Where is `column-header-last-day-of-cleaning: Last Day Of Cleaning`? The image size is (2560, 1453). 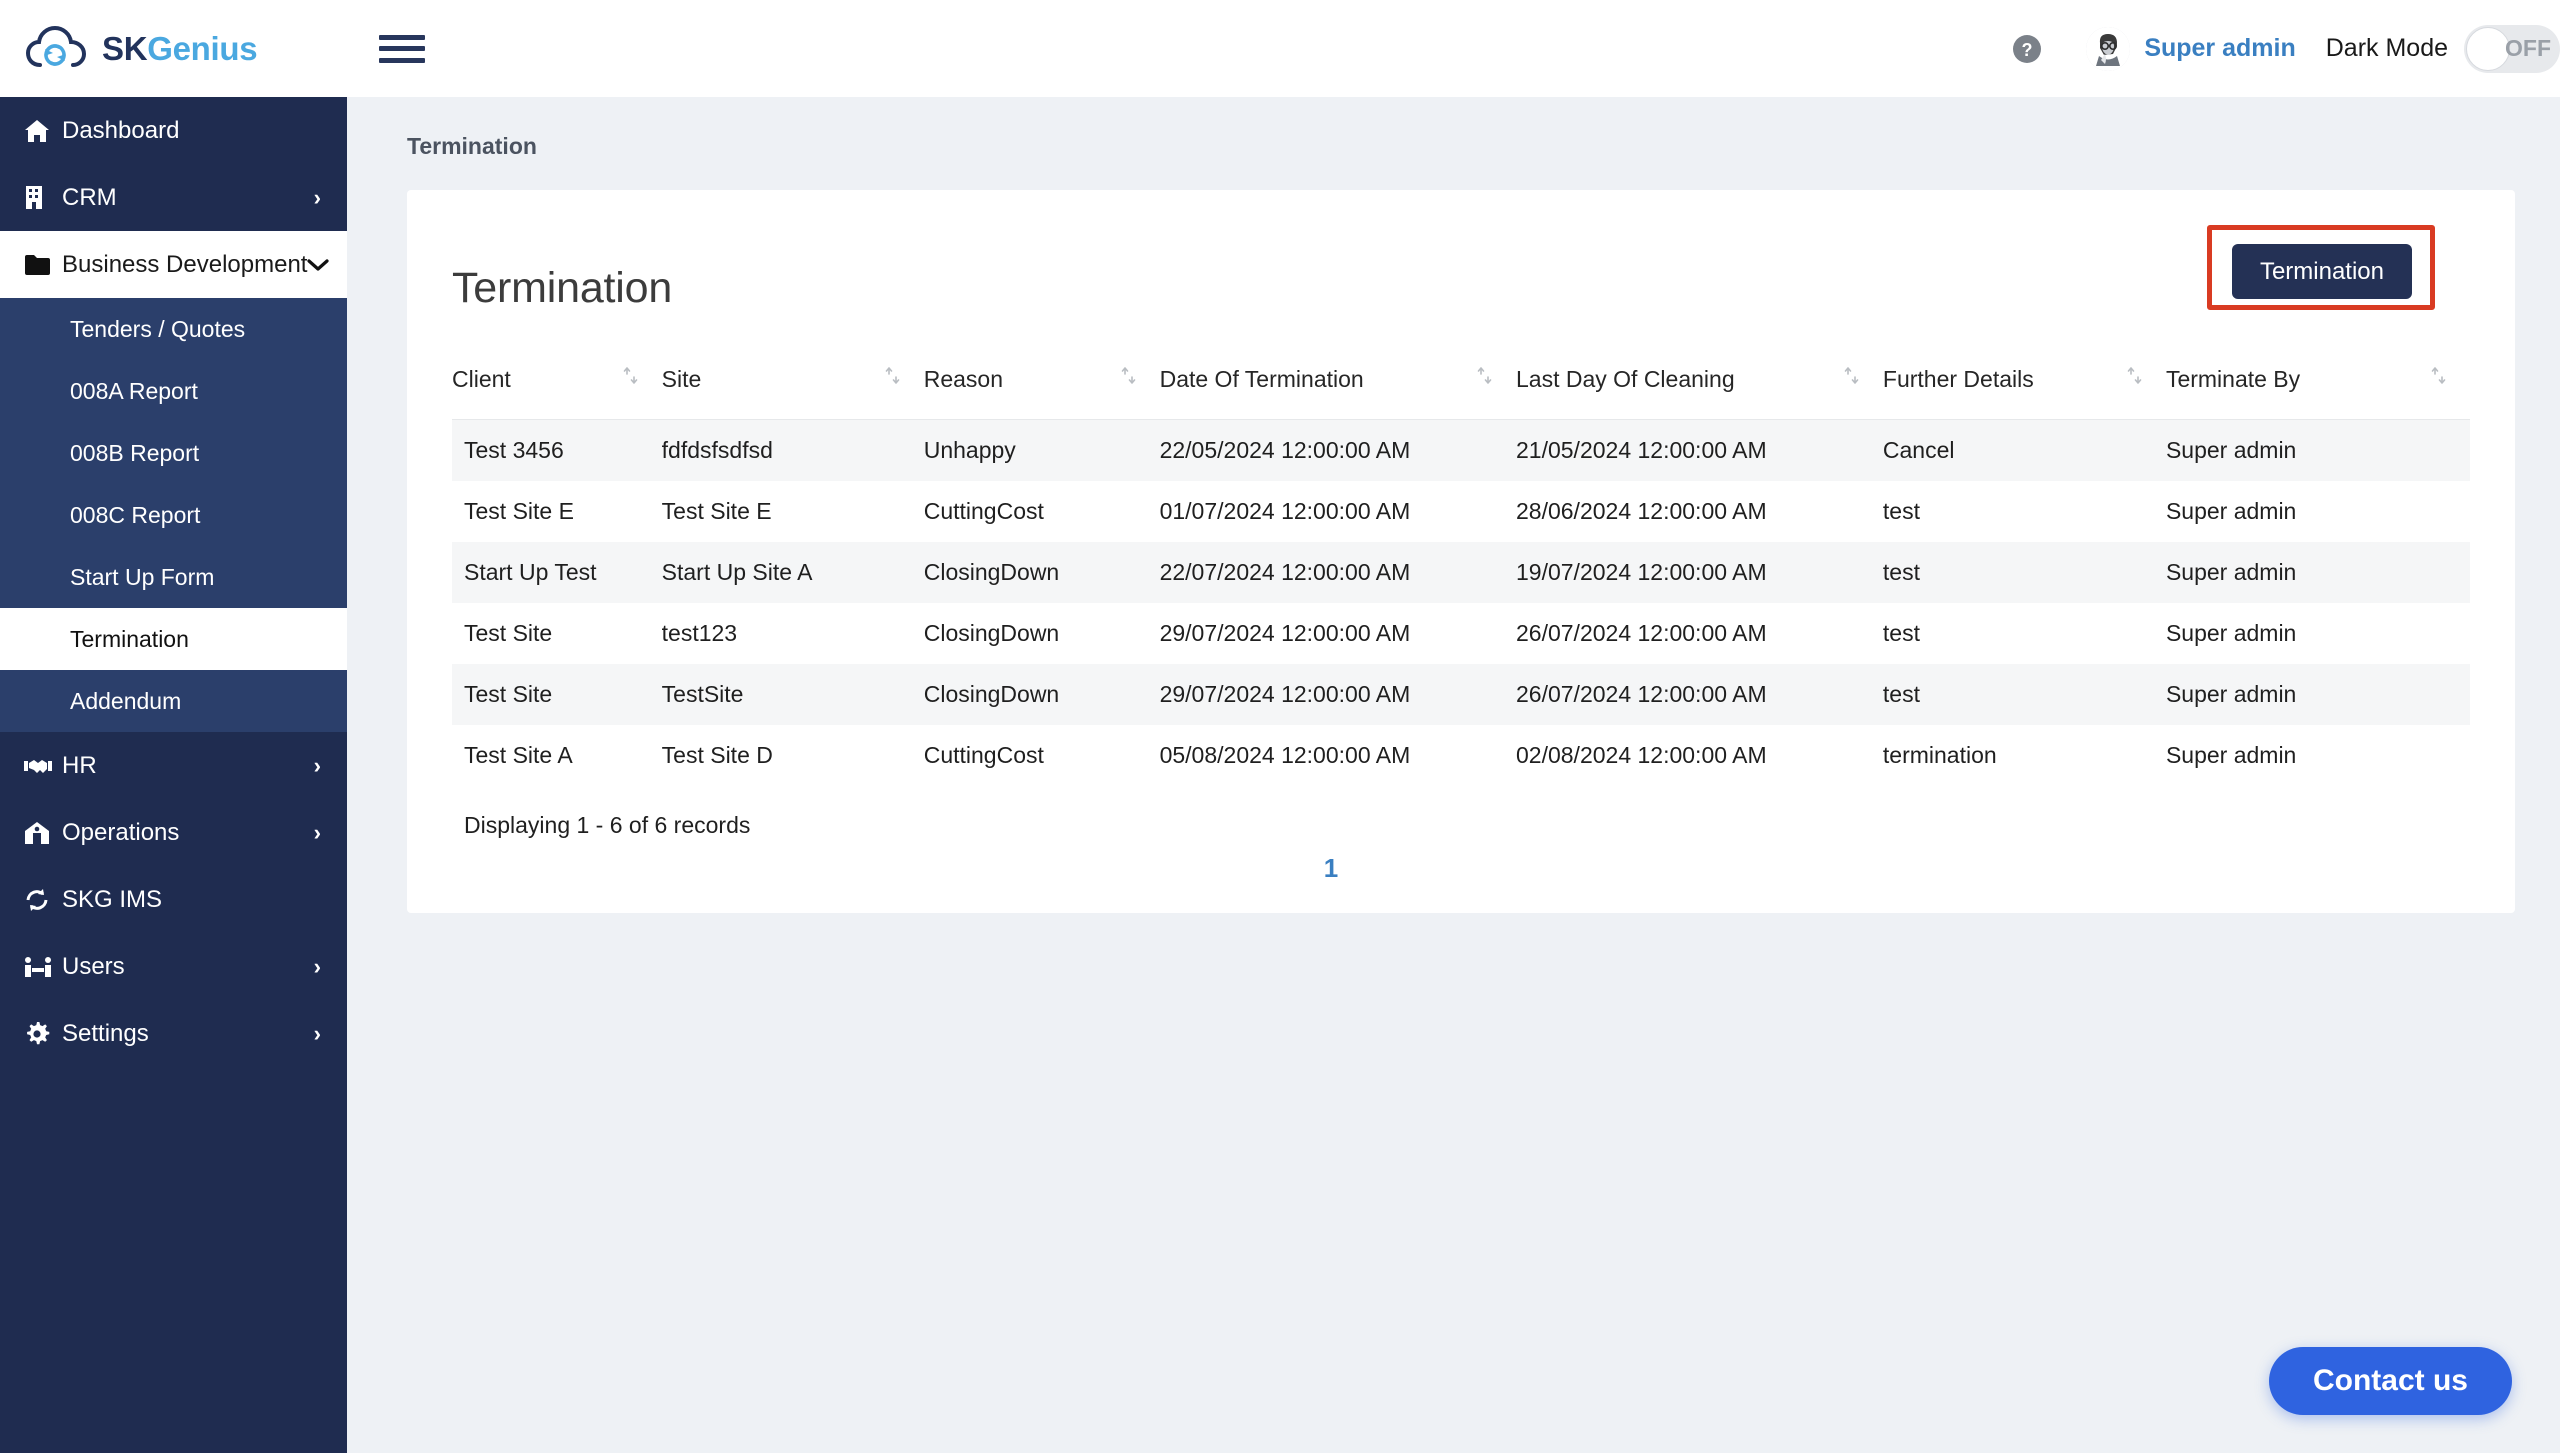 column-header-last-day-of-cleaning: Last Day Of Cleaning is located at coordinates (1699, 385).